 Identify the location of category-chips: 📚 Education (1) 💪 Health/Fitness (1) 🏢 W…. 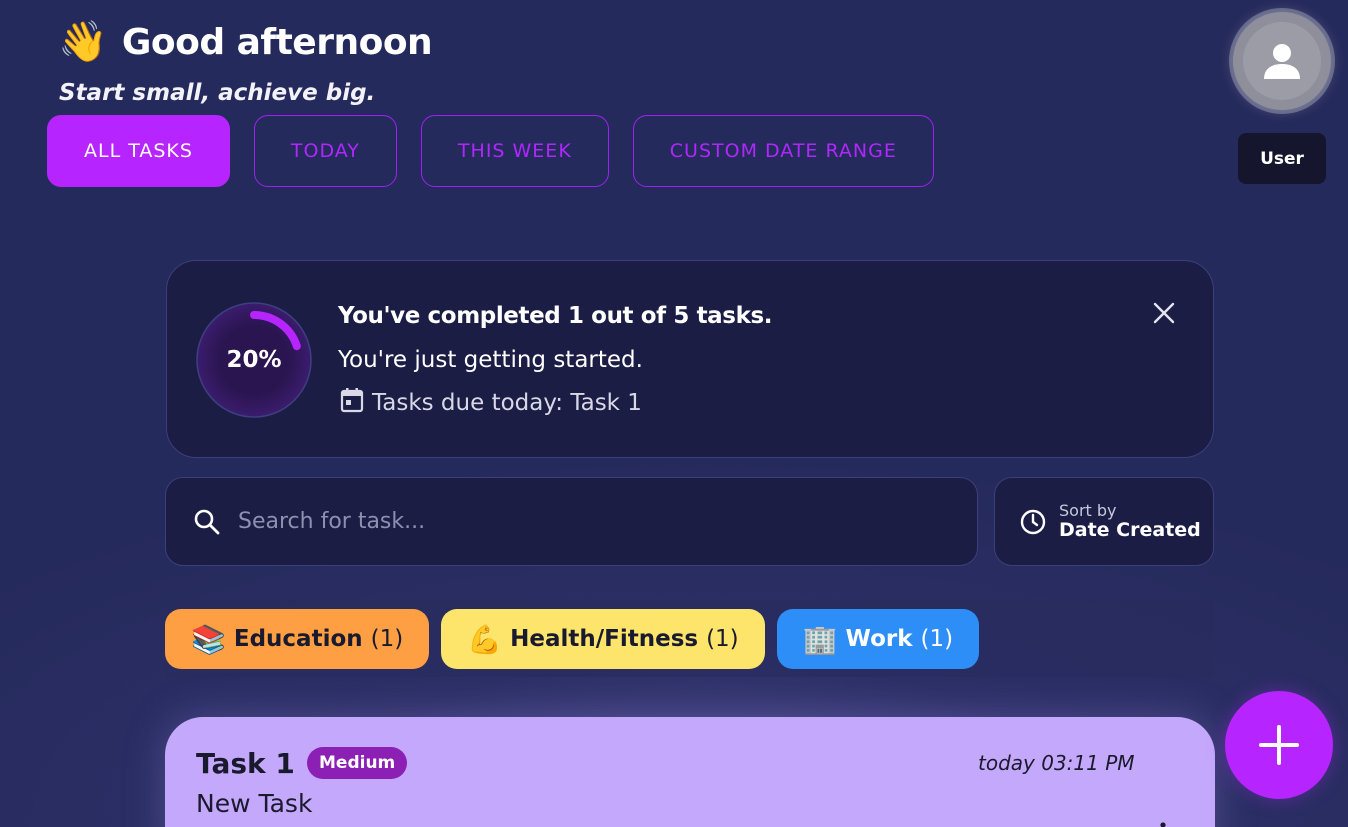
(572, 639).